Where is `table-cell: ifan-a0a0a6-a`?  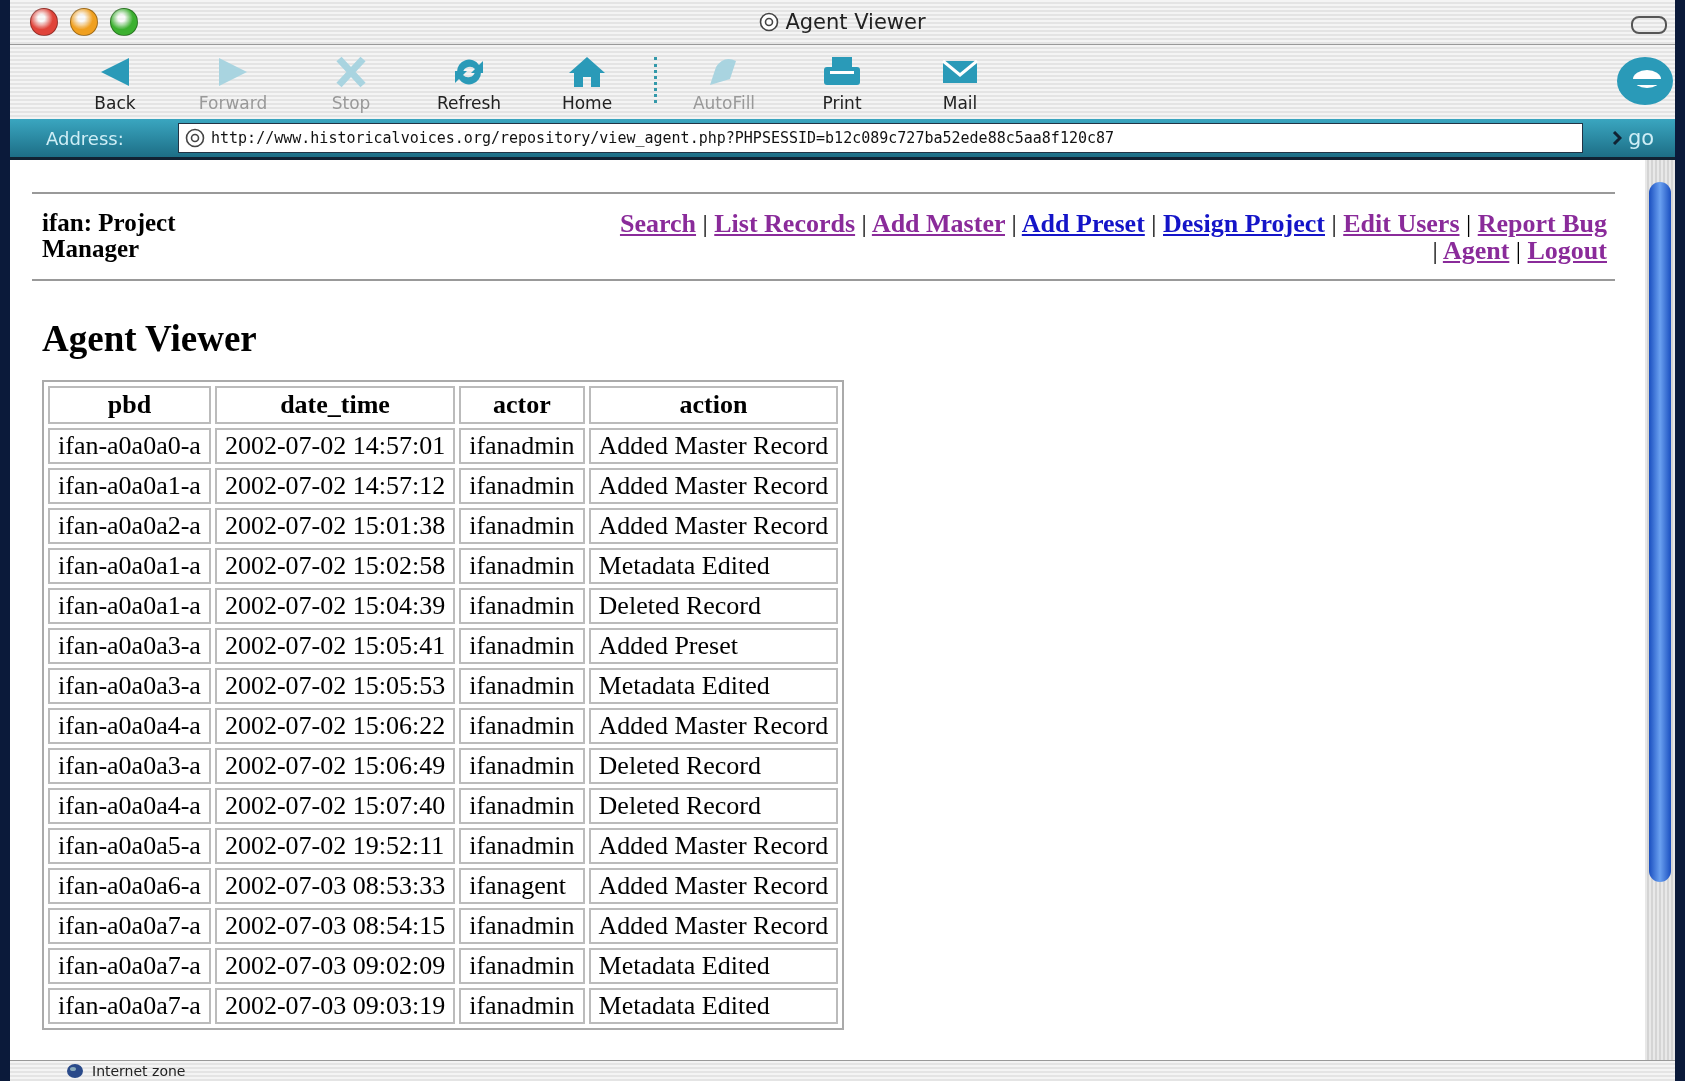 table-cell: ifan-a0a0a6-a is located at coordinates (129, 885).